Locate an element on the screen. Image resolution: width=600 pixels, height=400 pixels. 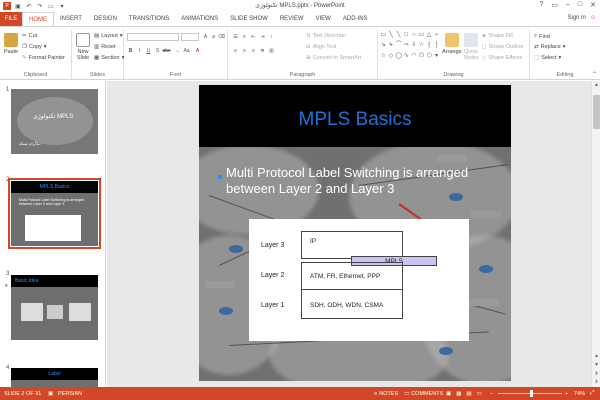
decrease-indent-icon: ⇤ is located at coordinates (253, 36).